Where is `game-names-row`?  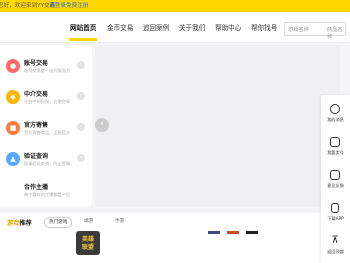
game-names-row is located at coordinates (160, 260).